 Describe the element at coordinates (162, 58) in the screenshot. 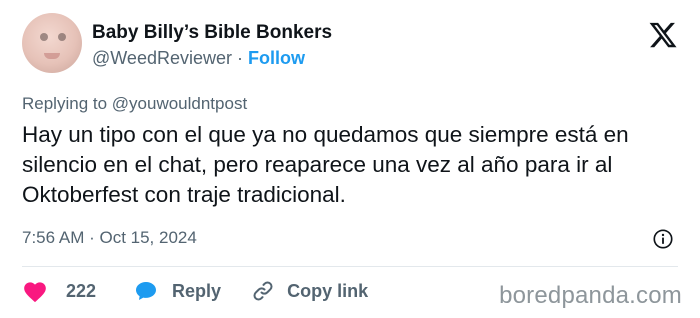

I see `user-handle: @WeedReviewer` at that location.